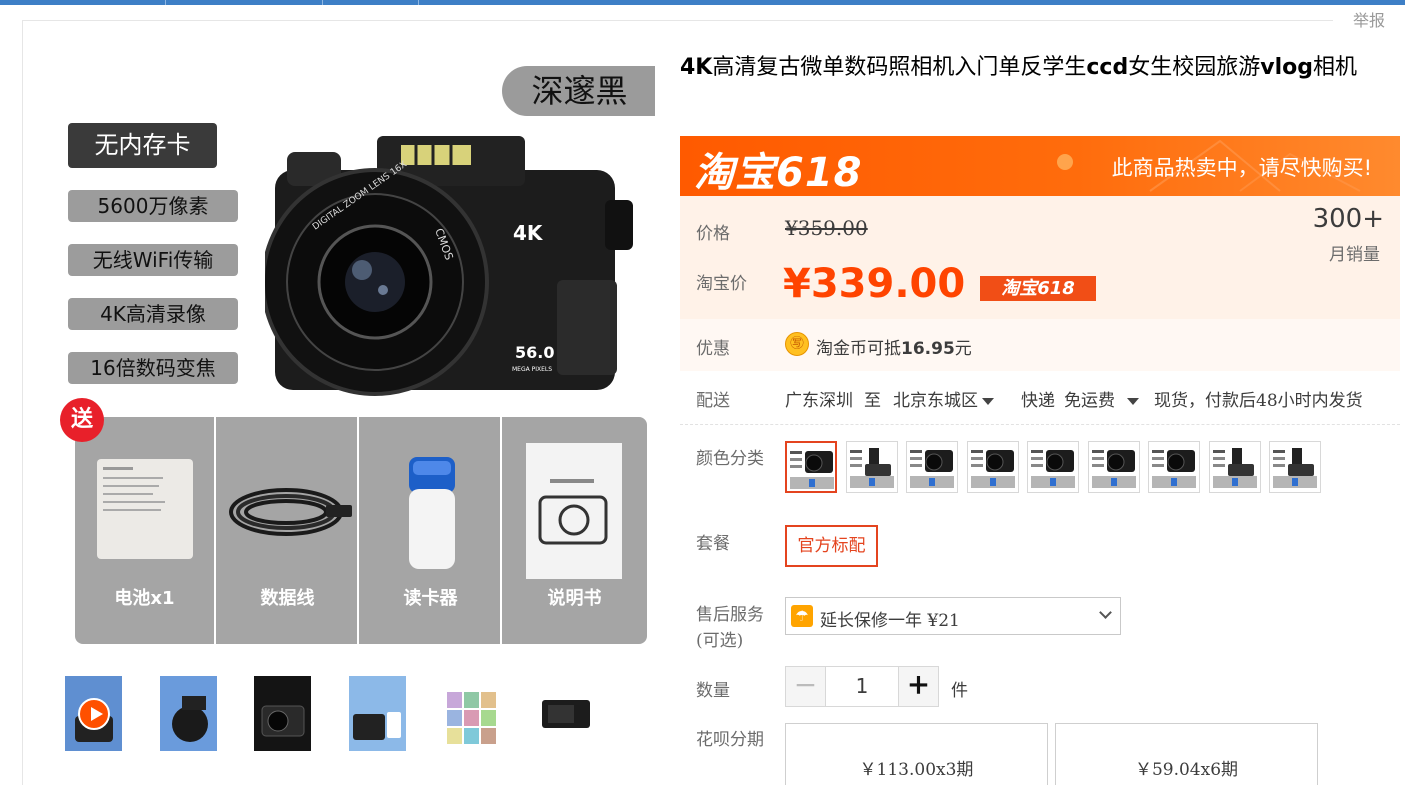 The width and height of the screenshot is (1405, 785). Describe the element at coordinates (702, 2) in the screenshot. I see `top-nav-bar` at that location.